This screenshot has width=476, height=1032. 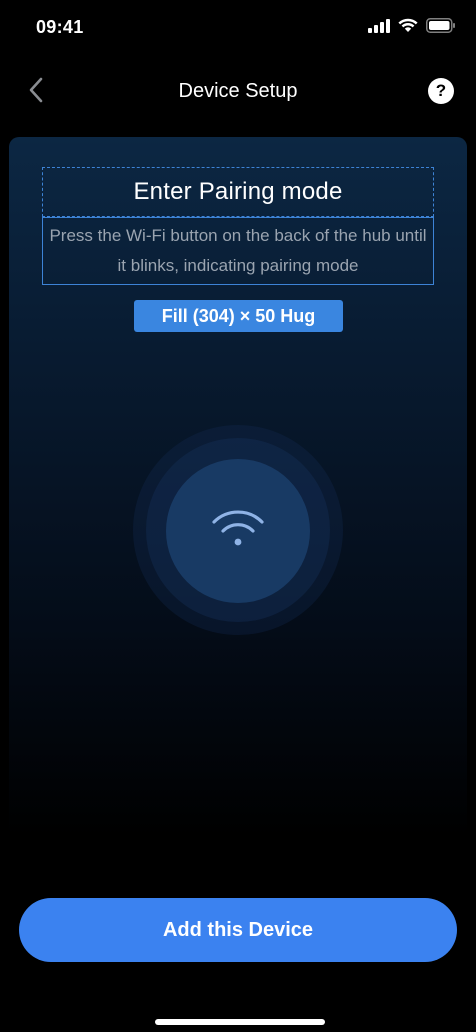 I want to click on pairing-title-frame: Enter Pairing mode, so click(x=238, y=192).